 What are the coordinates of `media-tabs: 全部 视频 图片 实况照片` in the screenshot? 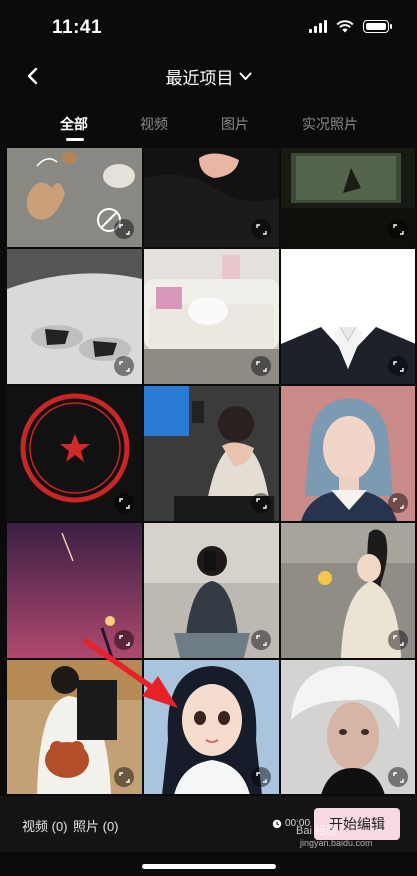 It's located at (208, 126).